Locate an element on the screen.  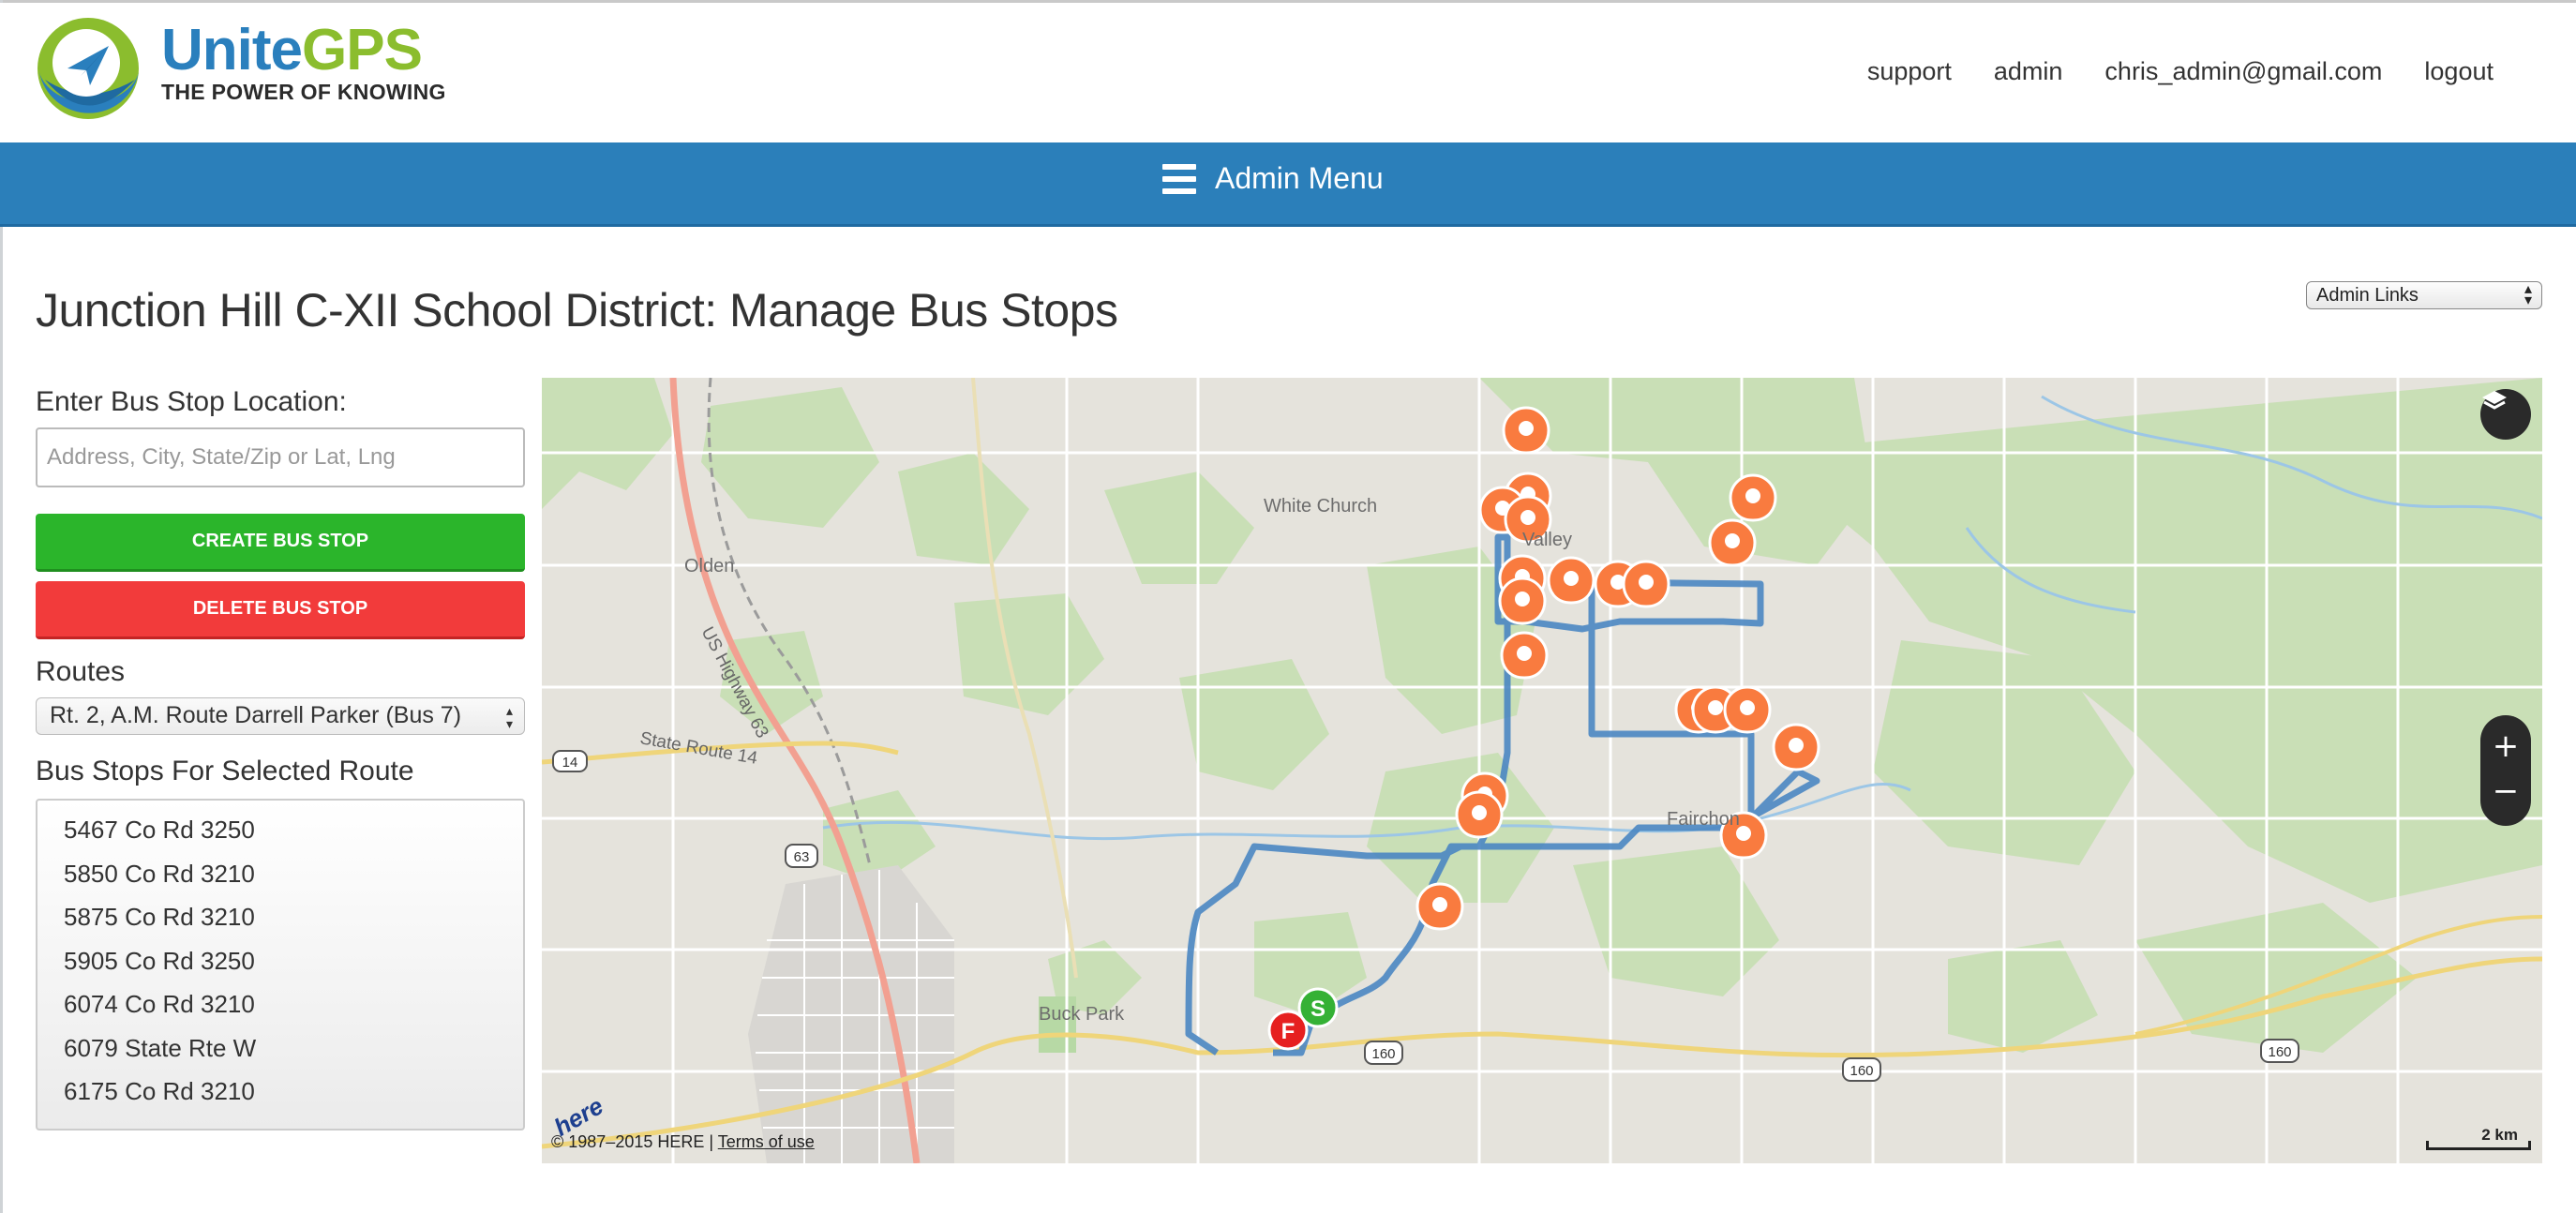
terms-of-use-link: Terms of use is located at coordinates (767, 1141).